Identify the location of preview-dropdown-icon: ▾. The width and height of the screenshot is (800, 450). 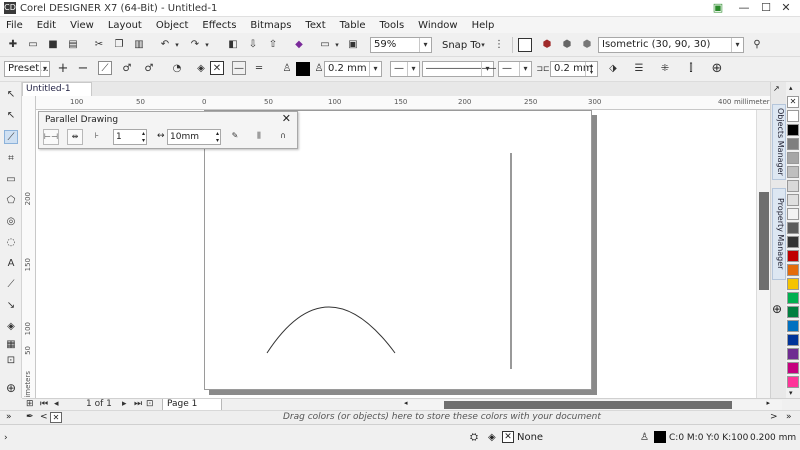
(337, 45).